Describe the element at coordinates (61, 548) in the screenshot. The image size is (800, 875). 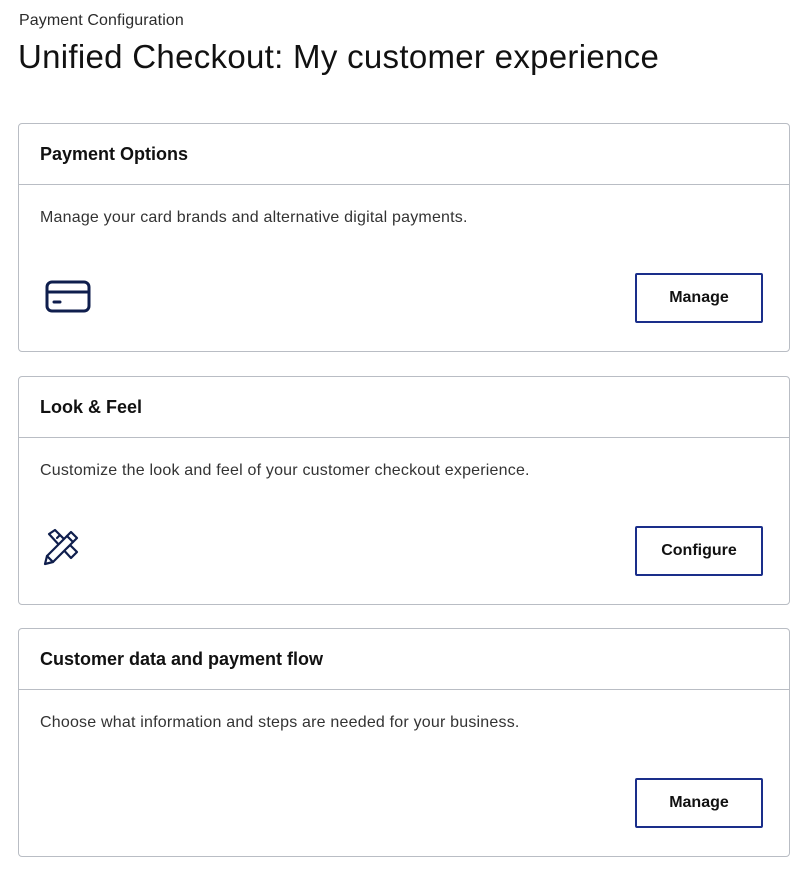
I see `pencil-ruler-icon` at that location.